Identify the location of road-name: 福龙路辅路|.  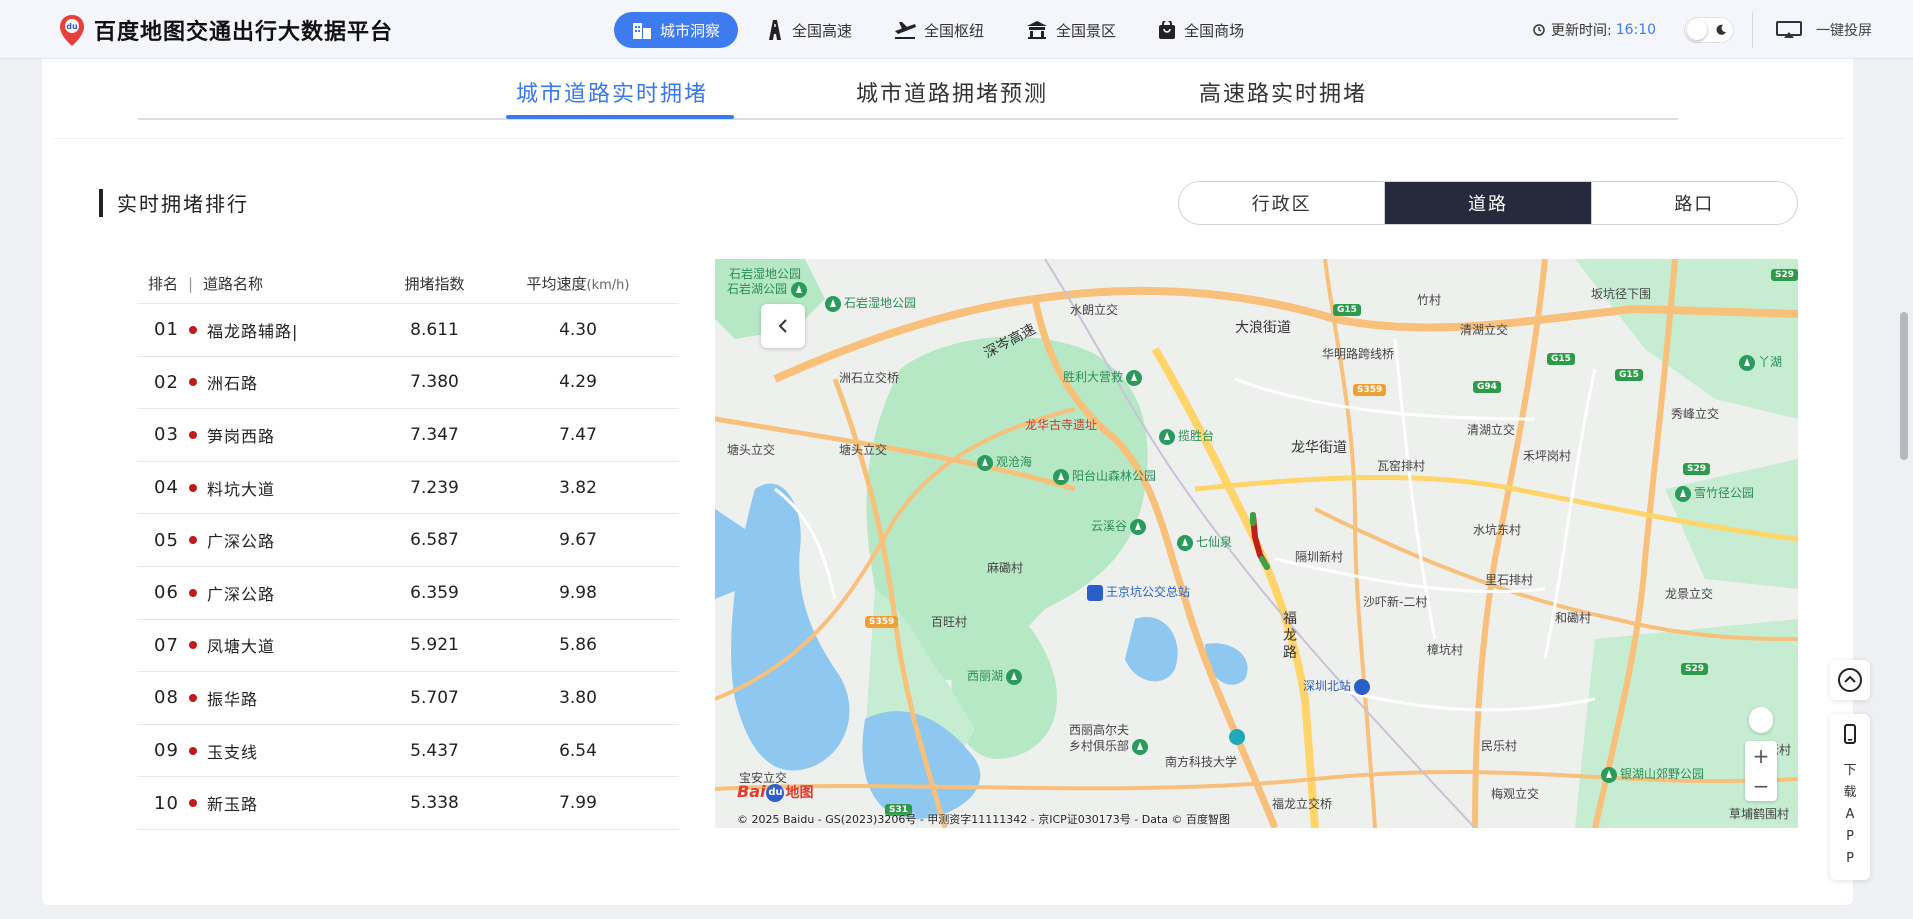
(253, 331).